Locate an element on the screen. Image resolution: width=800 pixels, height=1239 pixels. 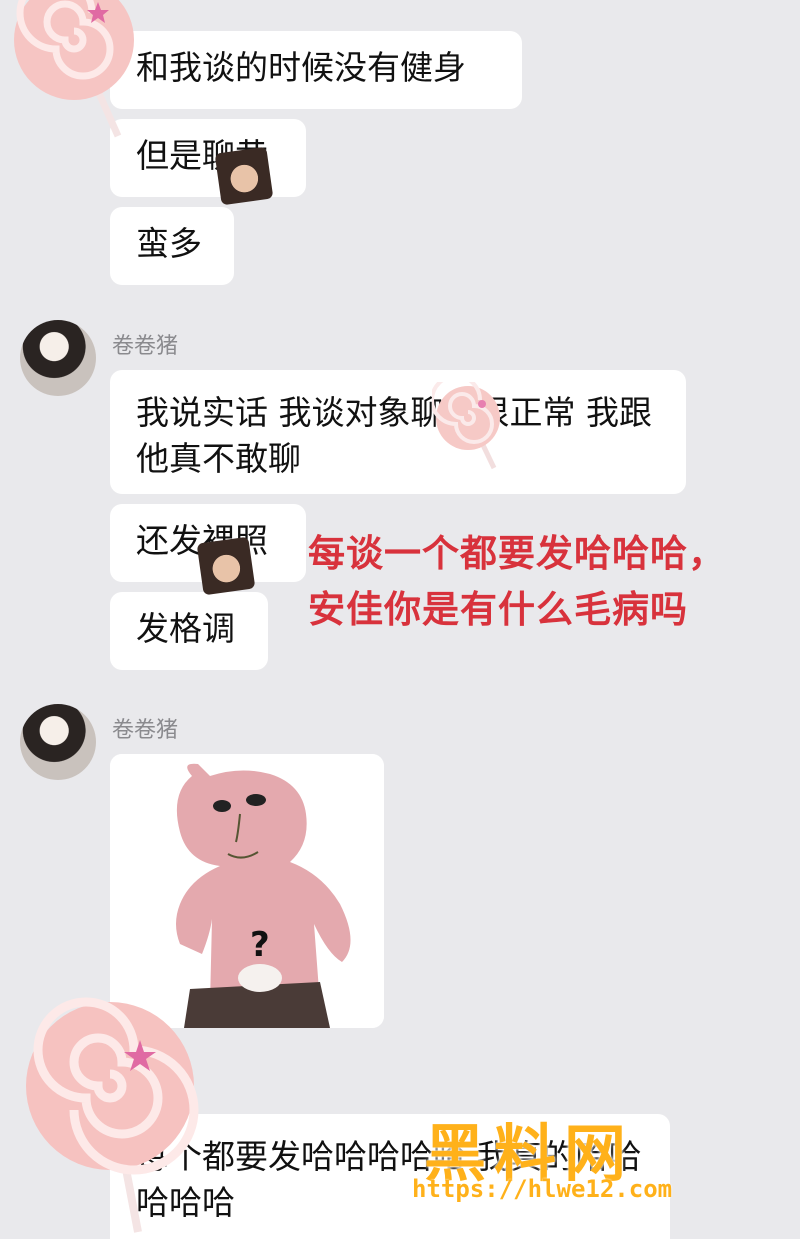
pink-creature-icon: ? is located at coordinates (247, 891).